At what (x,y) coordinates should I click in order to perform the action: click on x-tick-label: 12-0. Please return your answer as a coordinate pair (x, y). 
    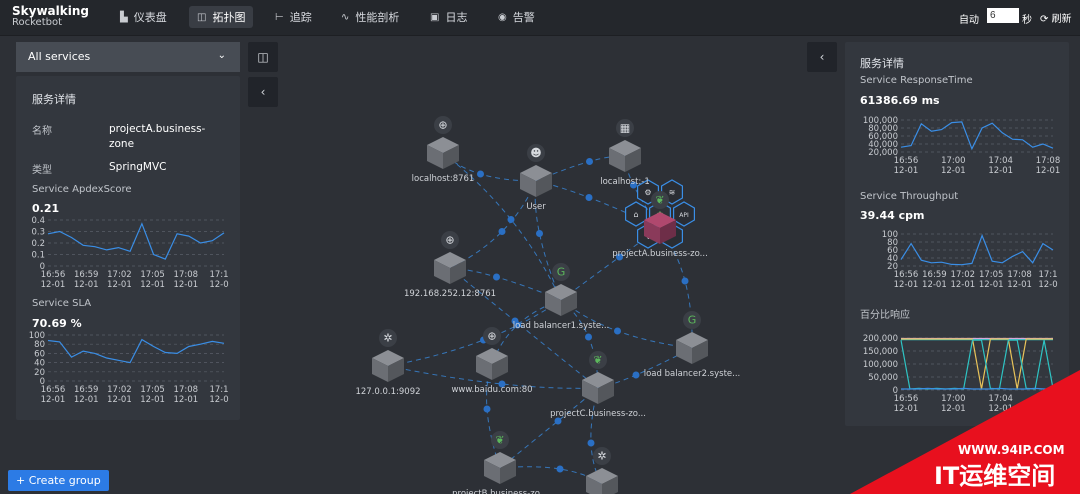
    Looking at the image, I should click on (218, 400).